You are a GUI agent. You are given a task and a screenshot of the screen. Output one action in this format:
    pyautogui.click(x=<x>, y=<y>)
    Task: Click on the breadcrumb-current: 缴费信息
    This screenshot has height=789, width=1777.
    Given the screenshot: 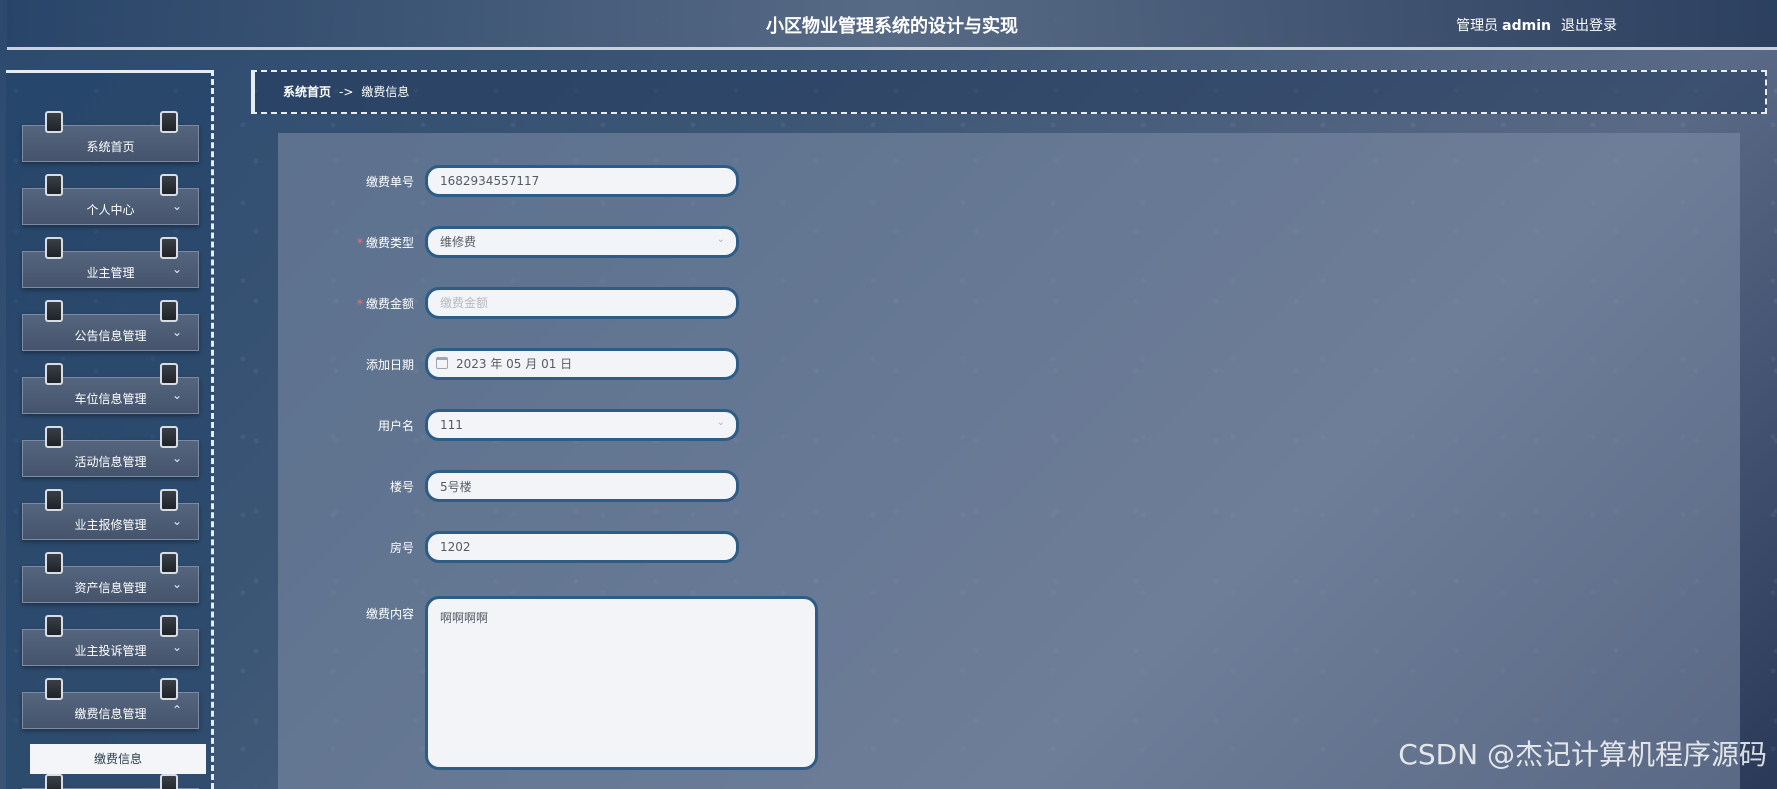 What is the action you would take?
    pyautogui.click(x=385, y=92)
    